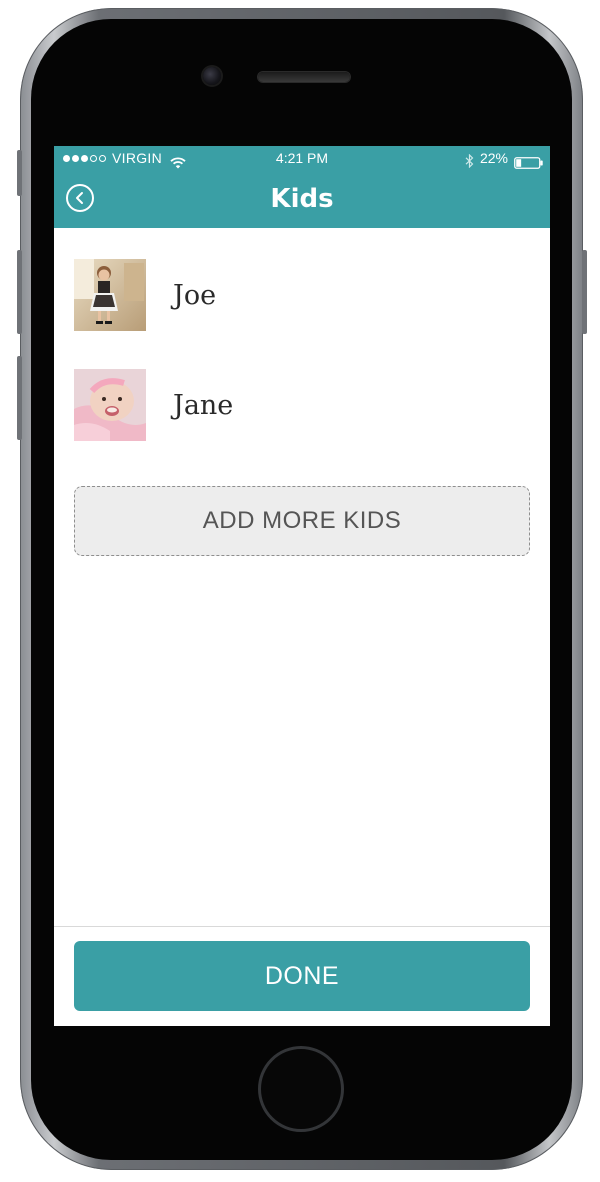 The width and height of the screenshot is (600, 1182). What do you see at coordinates (212, 76) in the screenshot?
I see `front-camera` at bounding box center [212, 76].